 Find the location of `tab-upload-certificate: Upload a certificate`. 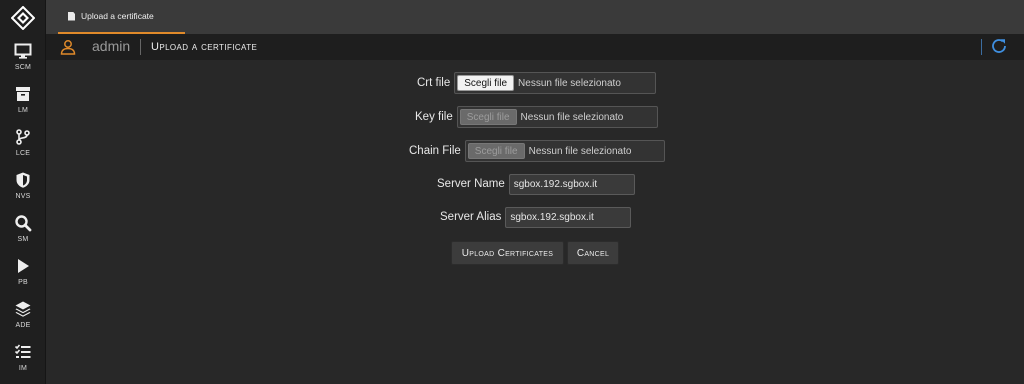

tab-upload-certificate: Upload a certificate is located at coordinates (121, 17).